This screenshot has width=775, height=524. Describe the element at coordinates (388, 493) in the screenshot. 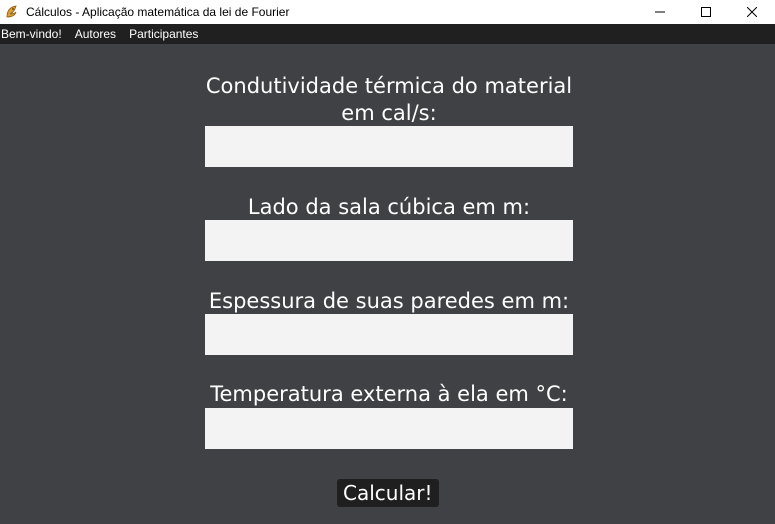

I see `calculate-button: Calcular!` at that location.